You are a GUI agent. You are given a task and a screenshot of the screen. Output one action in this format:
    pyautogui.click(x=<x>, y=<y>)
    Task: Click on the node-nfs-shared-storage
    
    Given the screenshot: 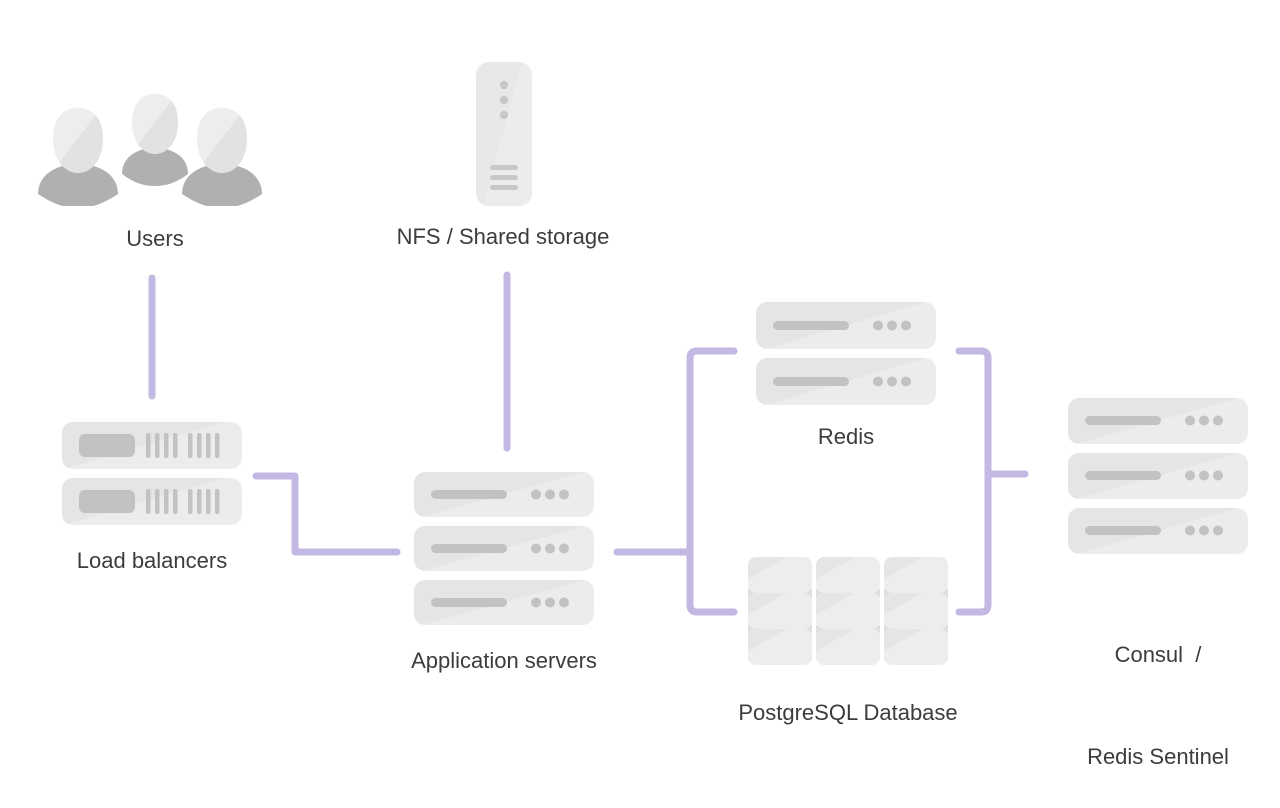 What is the action you would take?
    pyautogui.click(x=504, y=134)
    